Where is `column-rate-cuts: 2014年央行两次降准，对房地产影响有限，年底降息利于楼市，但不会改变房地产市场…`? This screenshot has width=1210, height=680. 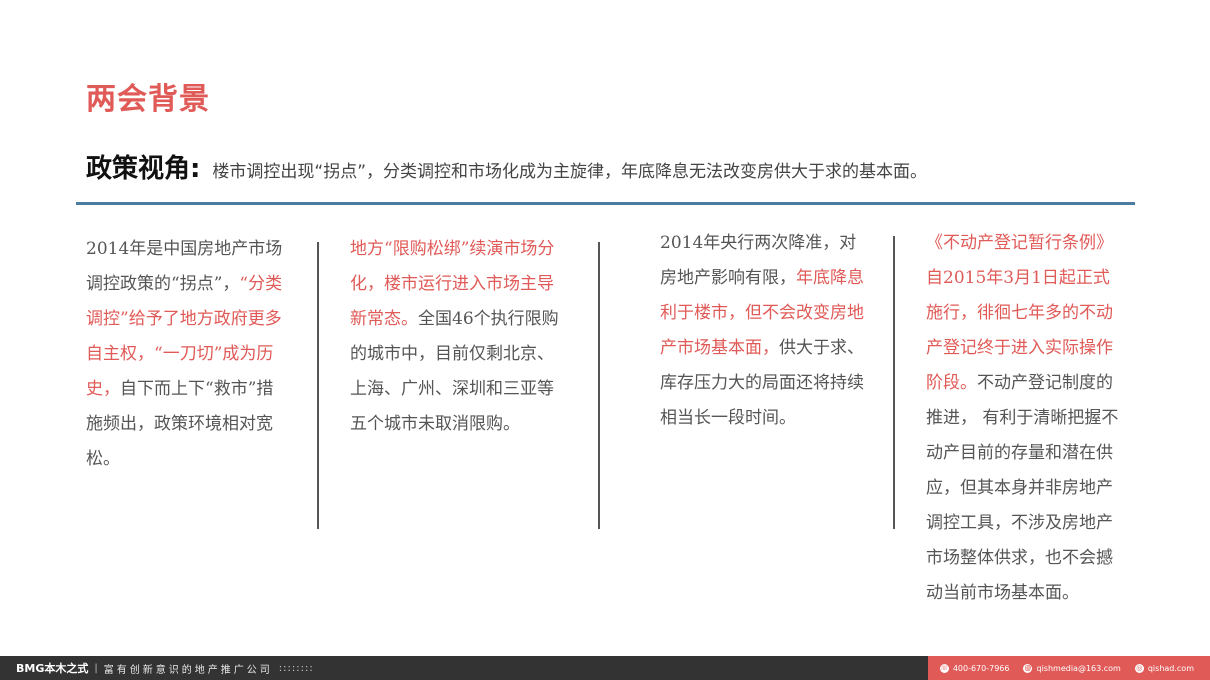 column-rate-cuts: 2014年央行两次降准，对房地产影响有限，年底降息利于楼市，但不会改变房地产市场… is located at coordinates (766, 331).